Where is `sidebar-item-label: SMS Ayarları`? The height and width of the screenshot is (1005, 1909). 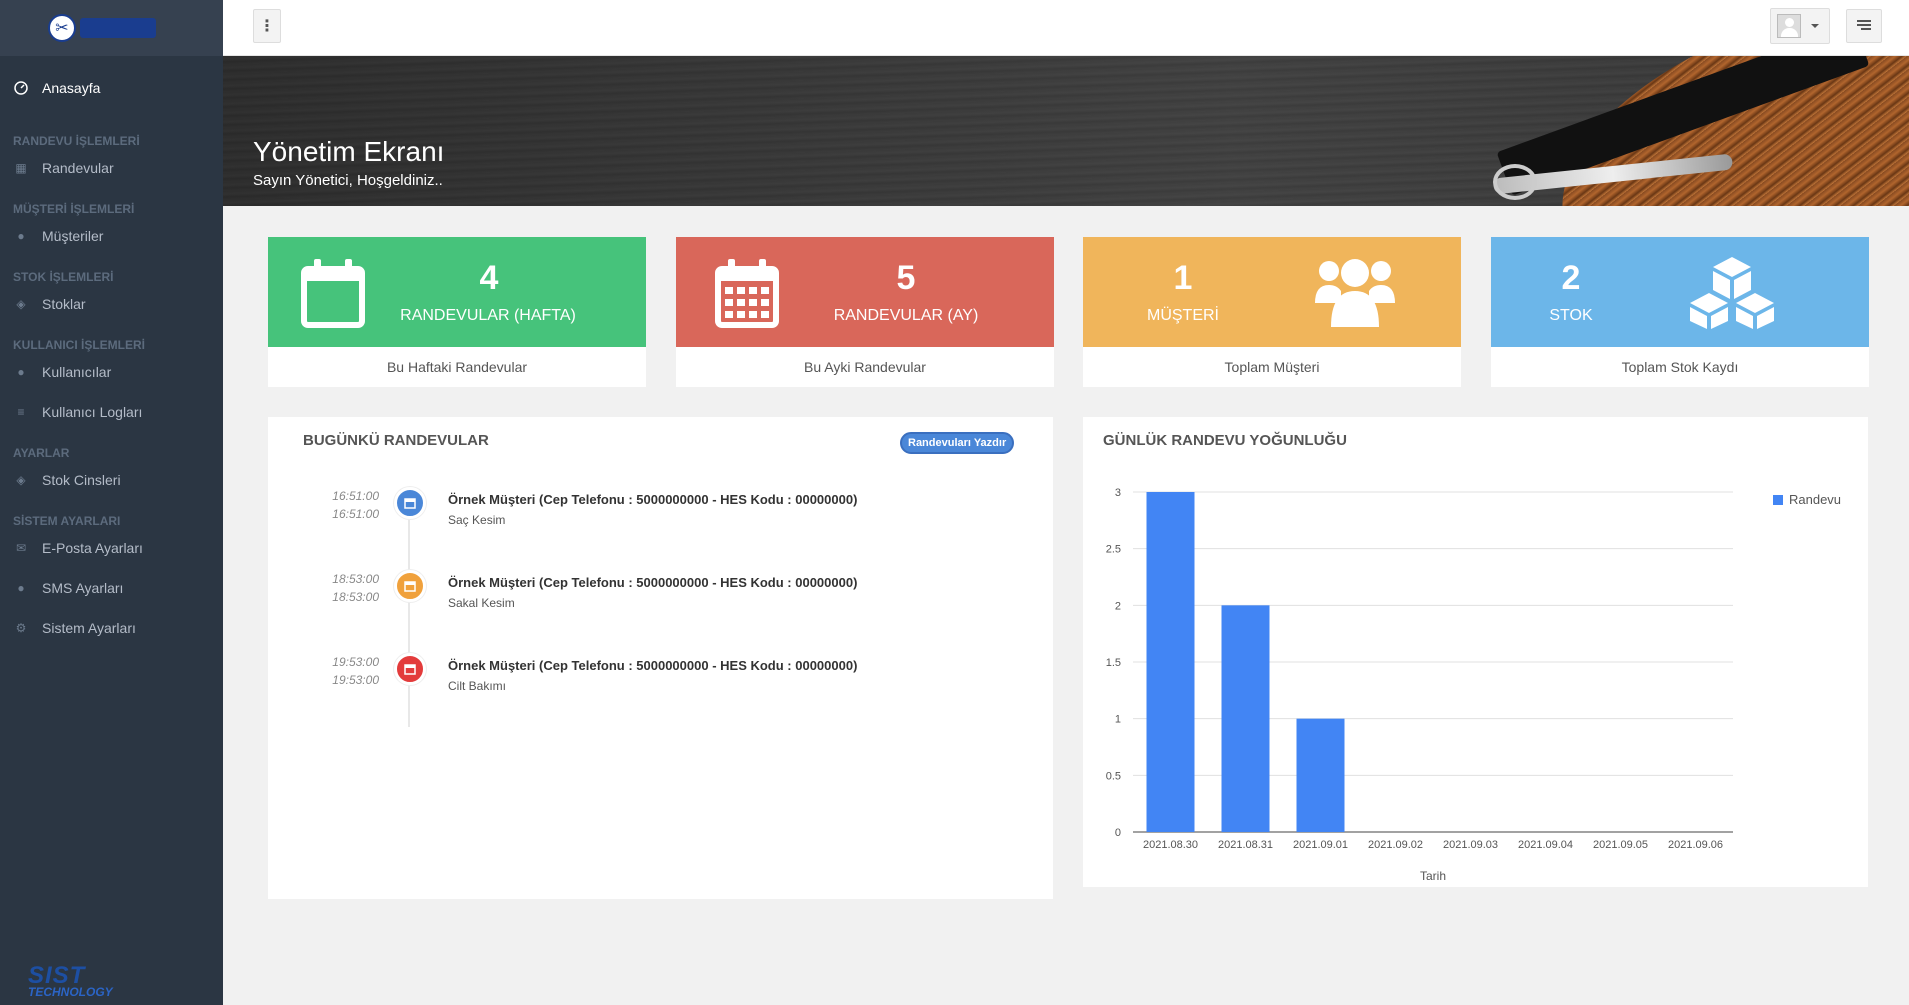
sidebar-item-label: SMS Ayarları is located at coordinates (83, 588).